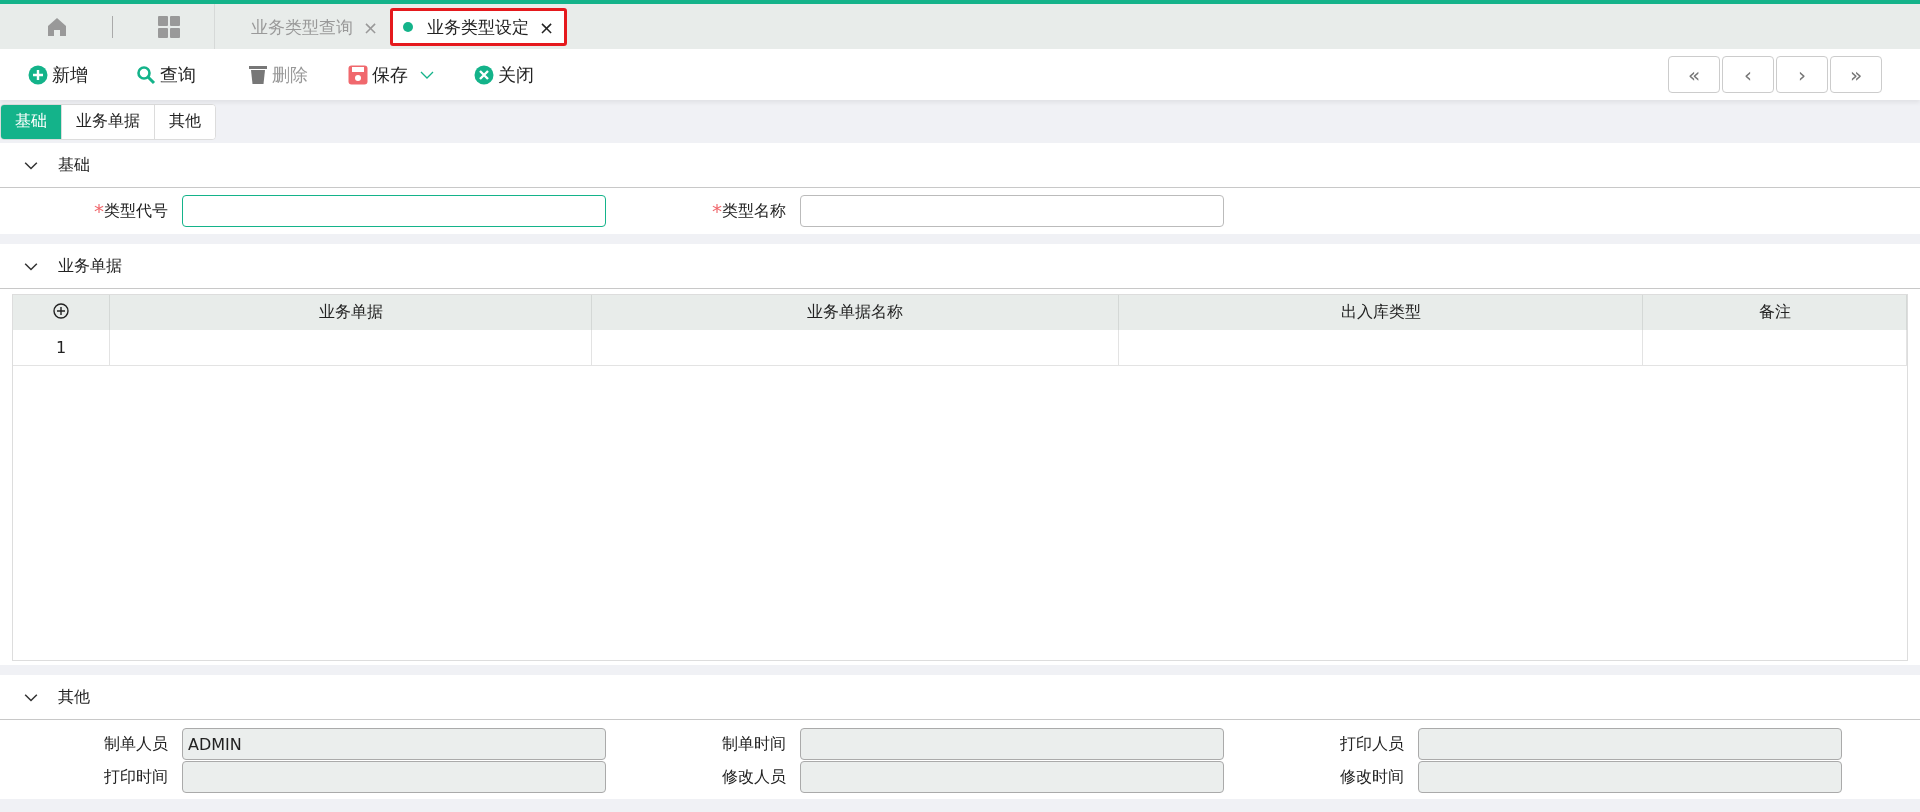 The image size is (1920, 812). Describe the element at coordinates (547, 27) in the screenshot. I see `close-tab-button: ×` at that location.